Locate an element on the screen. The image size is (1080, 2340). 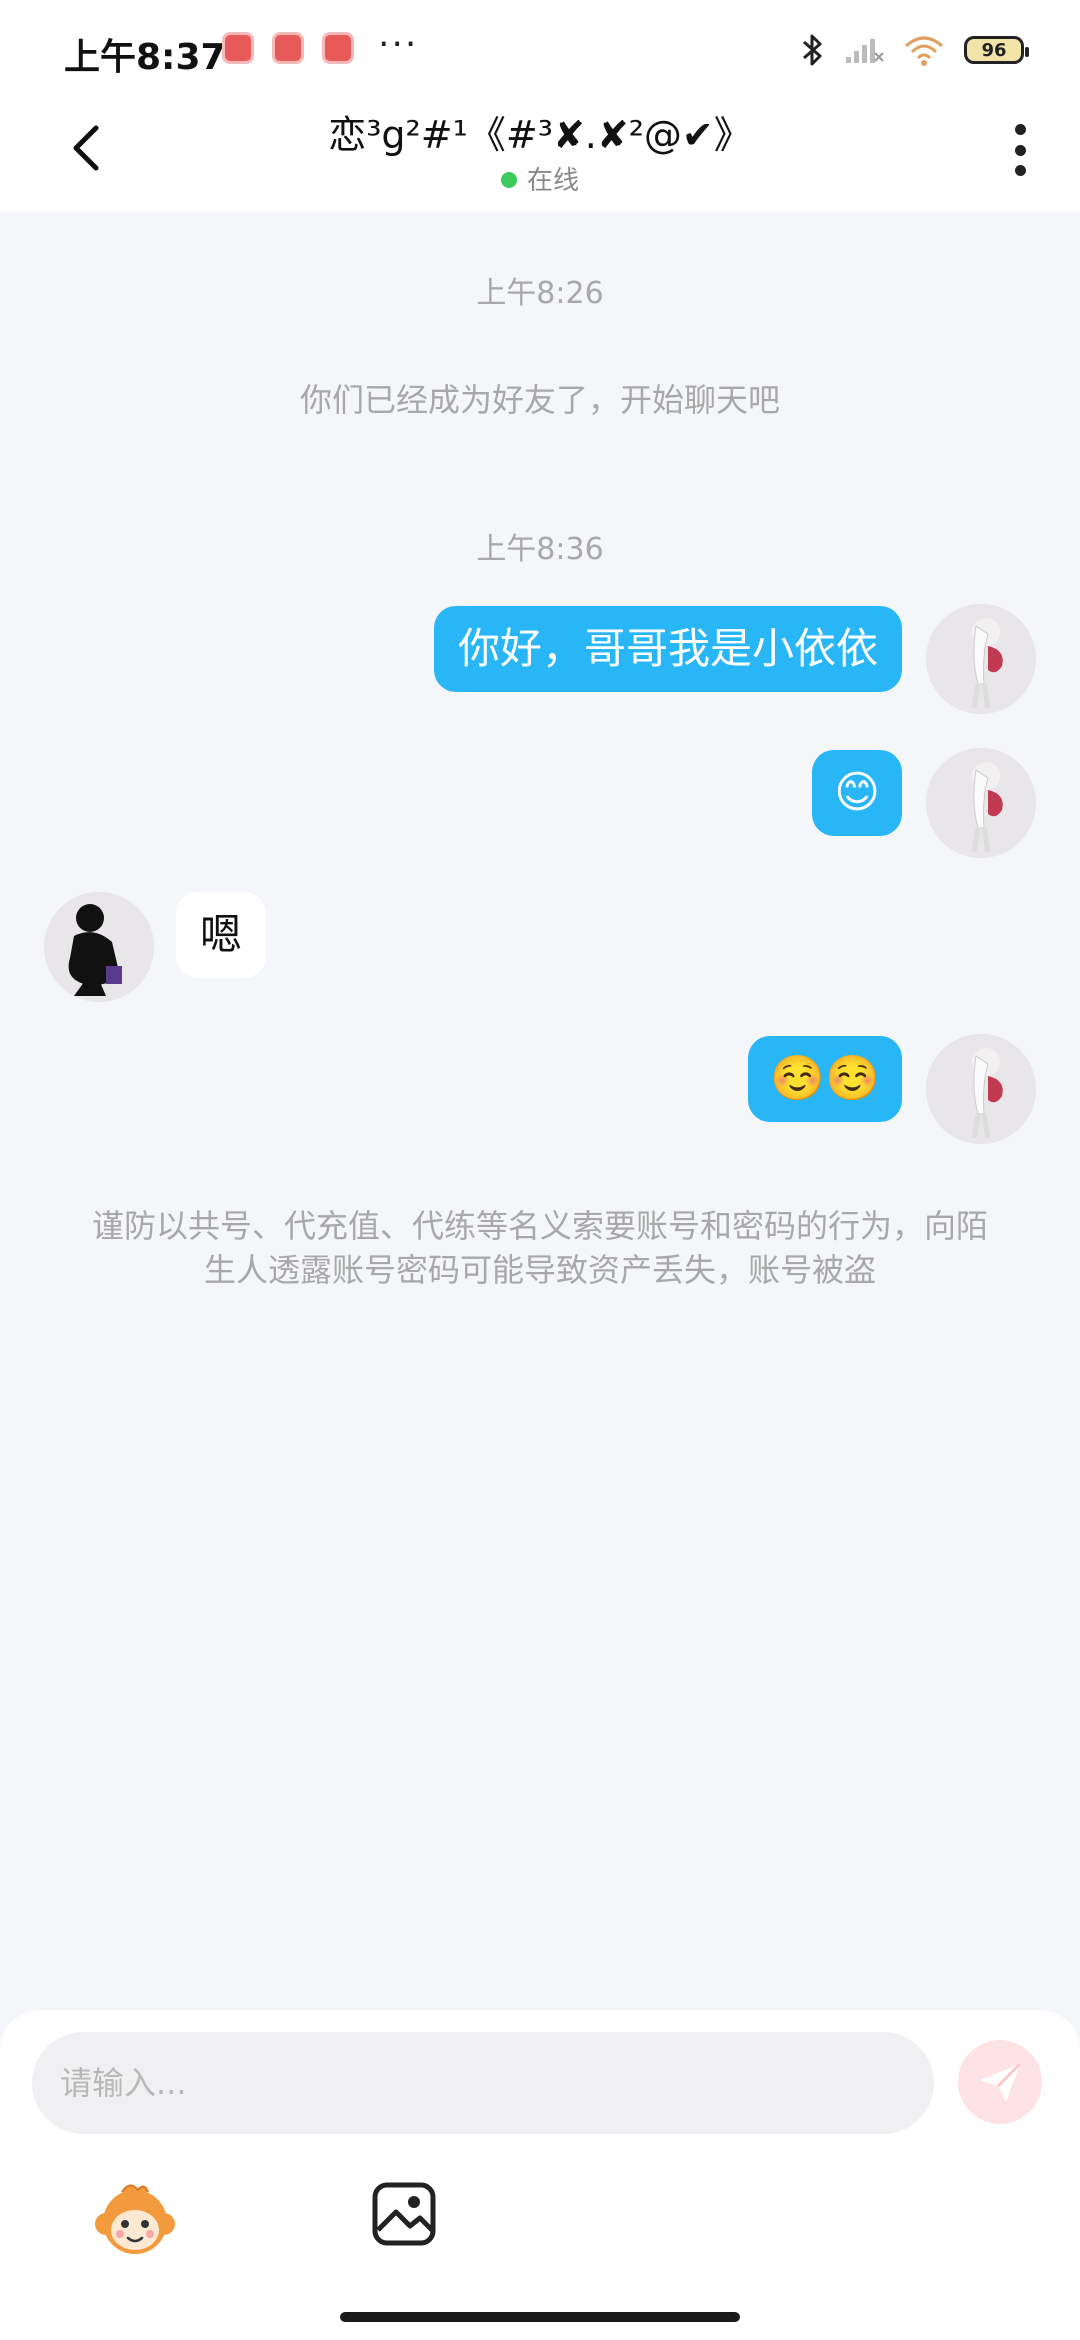
bluetooth-icon is located at coordinates (812, 50).